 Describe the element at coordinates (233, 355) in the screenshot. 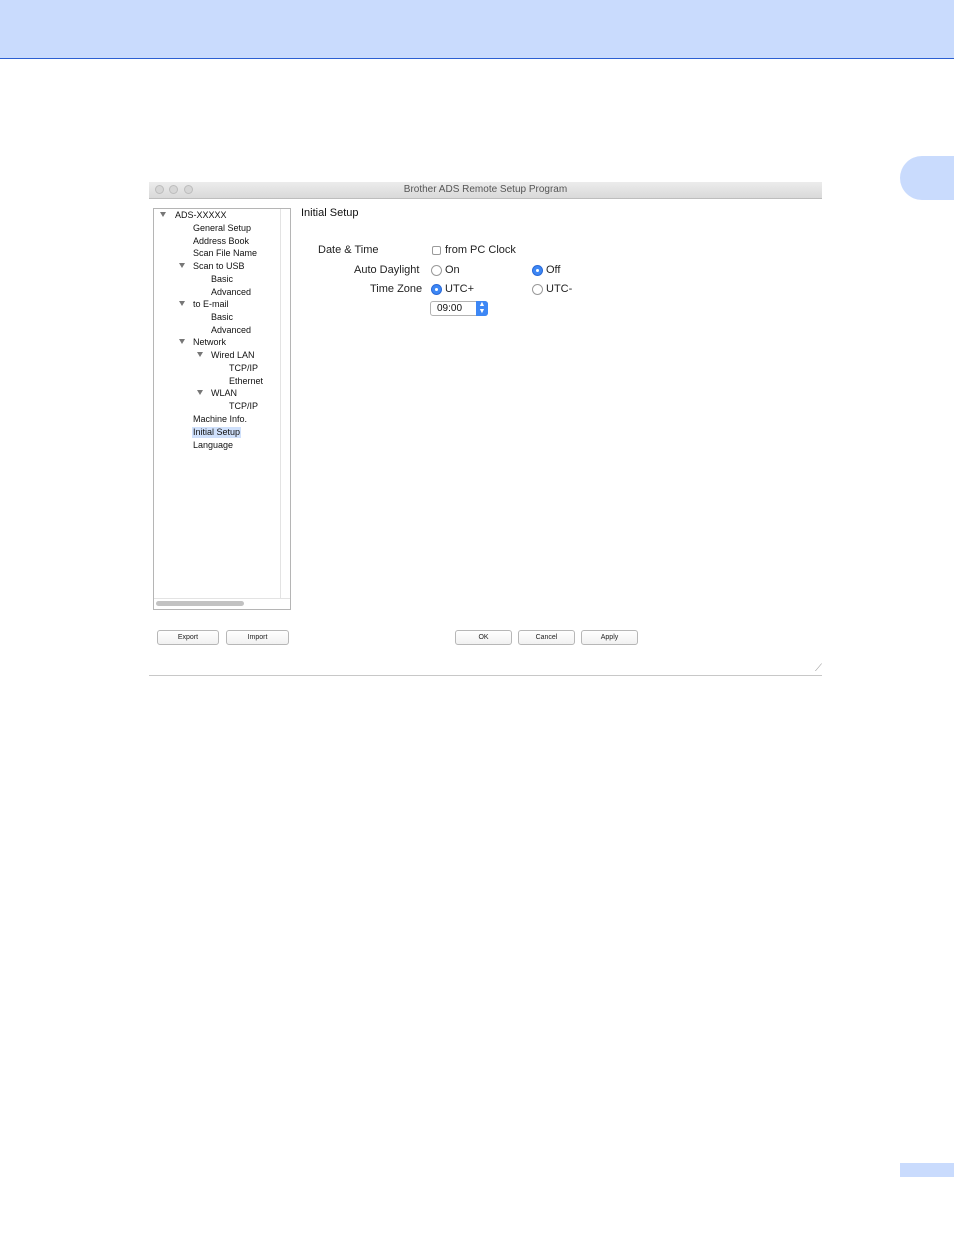

I see `tree-item-wired-lan: Wired LAN` at that location.